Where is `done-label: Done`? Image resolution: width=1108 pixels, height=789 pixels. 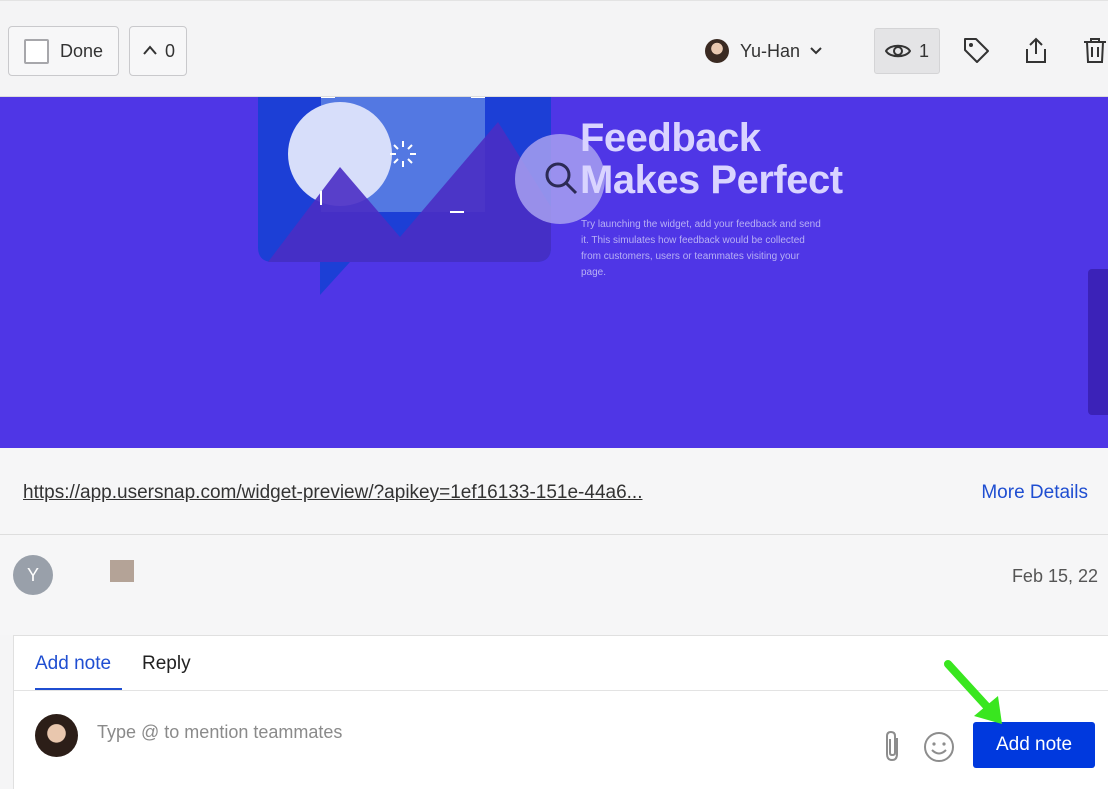 done-label: Done is located at coordinates (82, 50).